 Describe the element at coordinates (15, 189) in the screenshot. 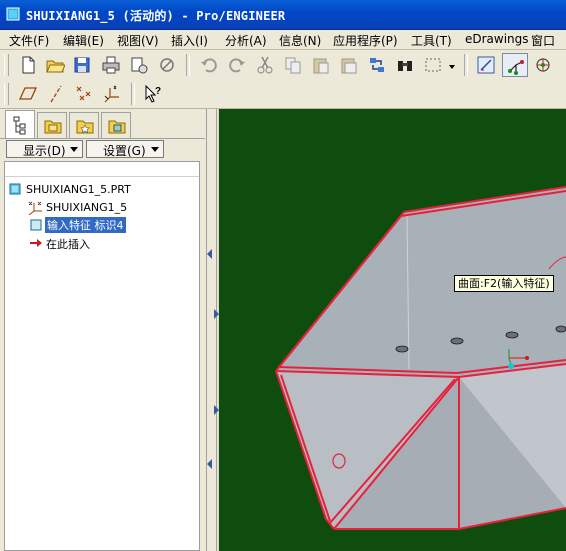

I see `part-icon` at that location.